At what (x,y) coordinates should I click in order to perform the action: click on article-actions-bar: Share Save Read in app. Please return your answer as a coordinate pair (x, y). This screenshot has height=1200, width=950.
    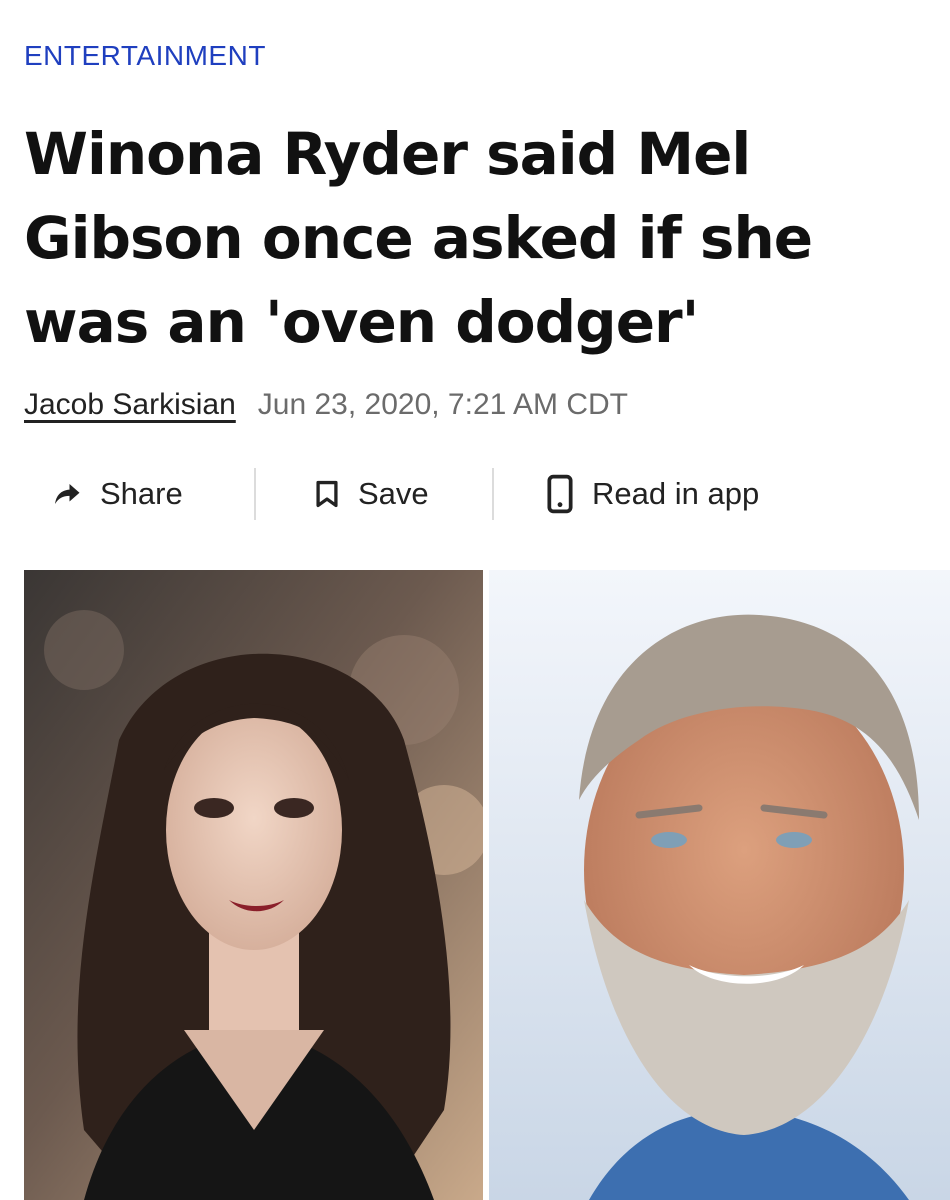
    Looking at the image, I should click on (474, 494).